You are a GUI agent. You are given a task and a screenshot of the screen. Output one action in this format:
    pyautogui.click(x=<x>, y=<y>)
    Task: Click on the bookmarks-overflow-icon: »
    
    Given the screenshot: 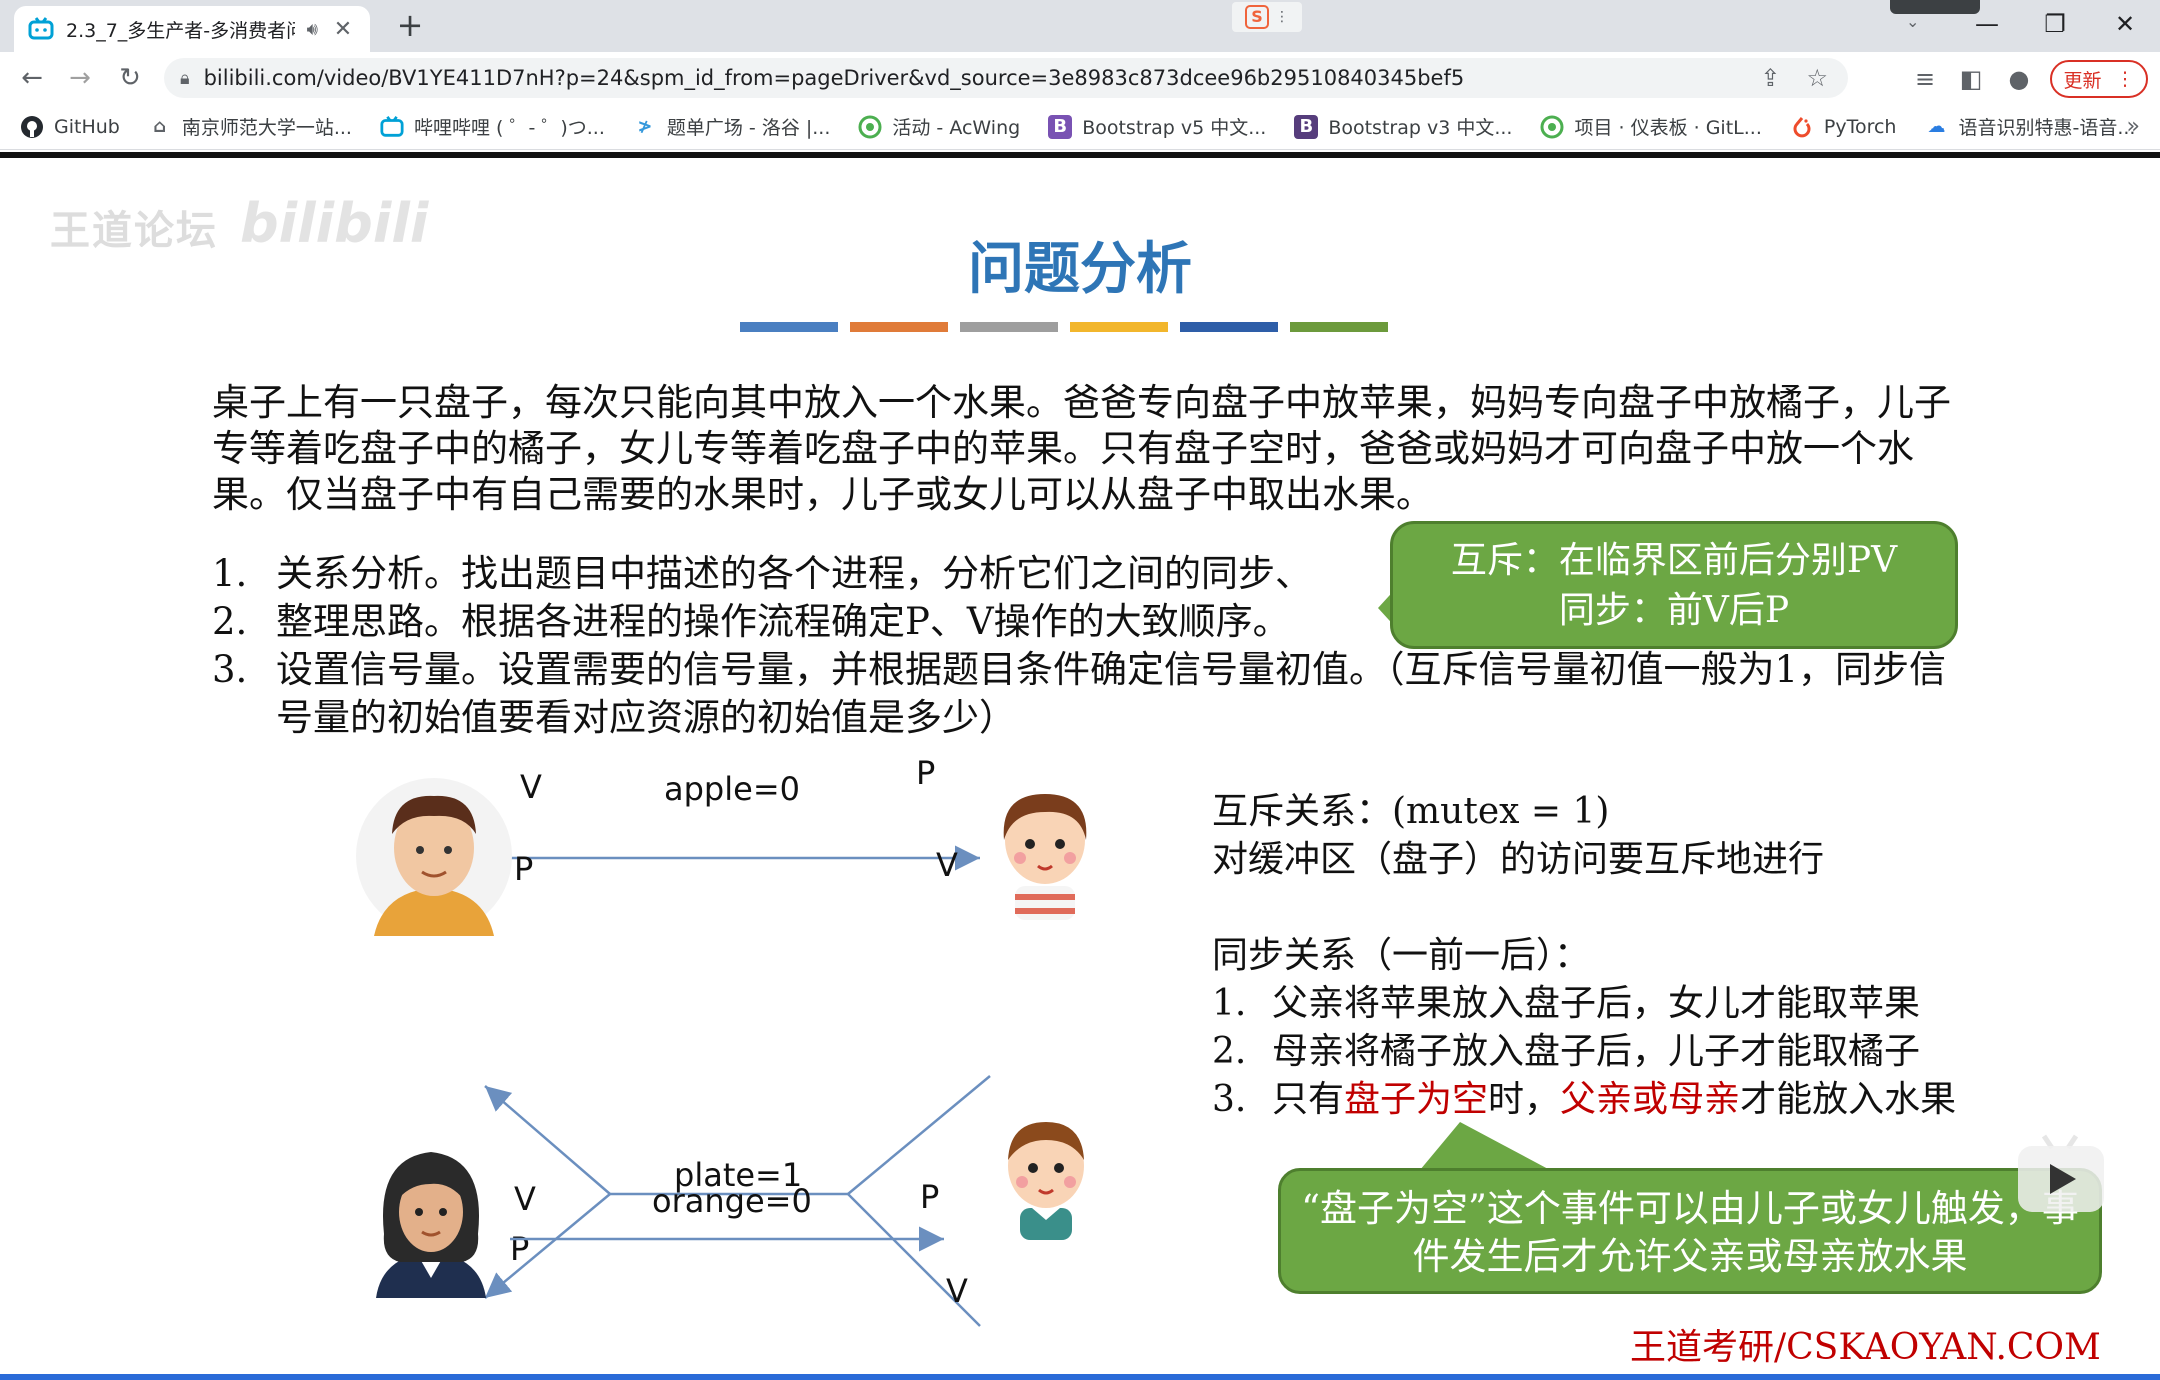 What is the action you would take?
    pyautogui.click(x=2133, y=126)
    